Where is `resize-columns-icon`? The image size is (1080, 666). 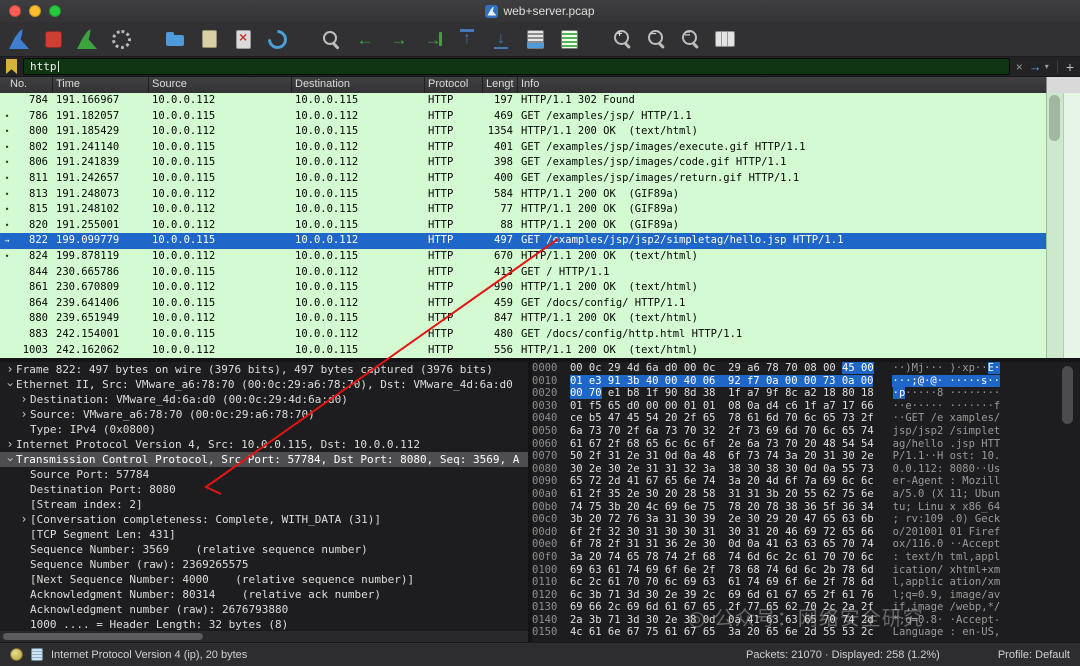
resize-columns-icon is located at coordinates (725, 39).